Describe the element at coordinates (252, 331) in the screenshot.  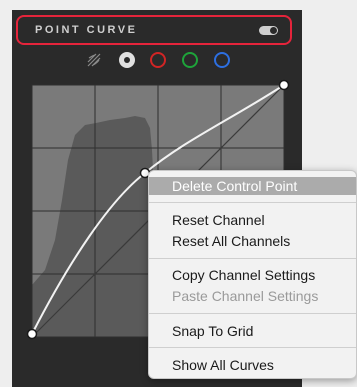
I see `menu-item-snap-to-grid: Snap To Grid` at that location.